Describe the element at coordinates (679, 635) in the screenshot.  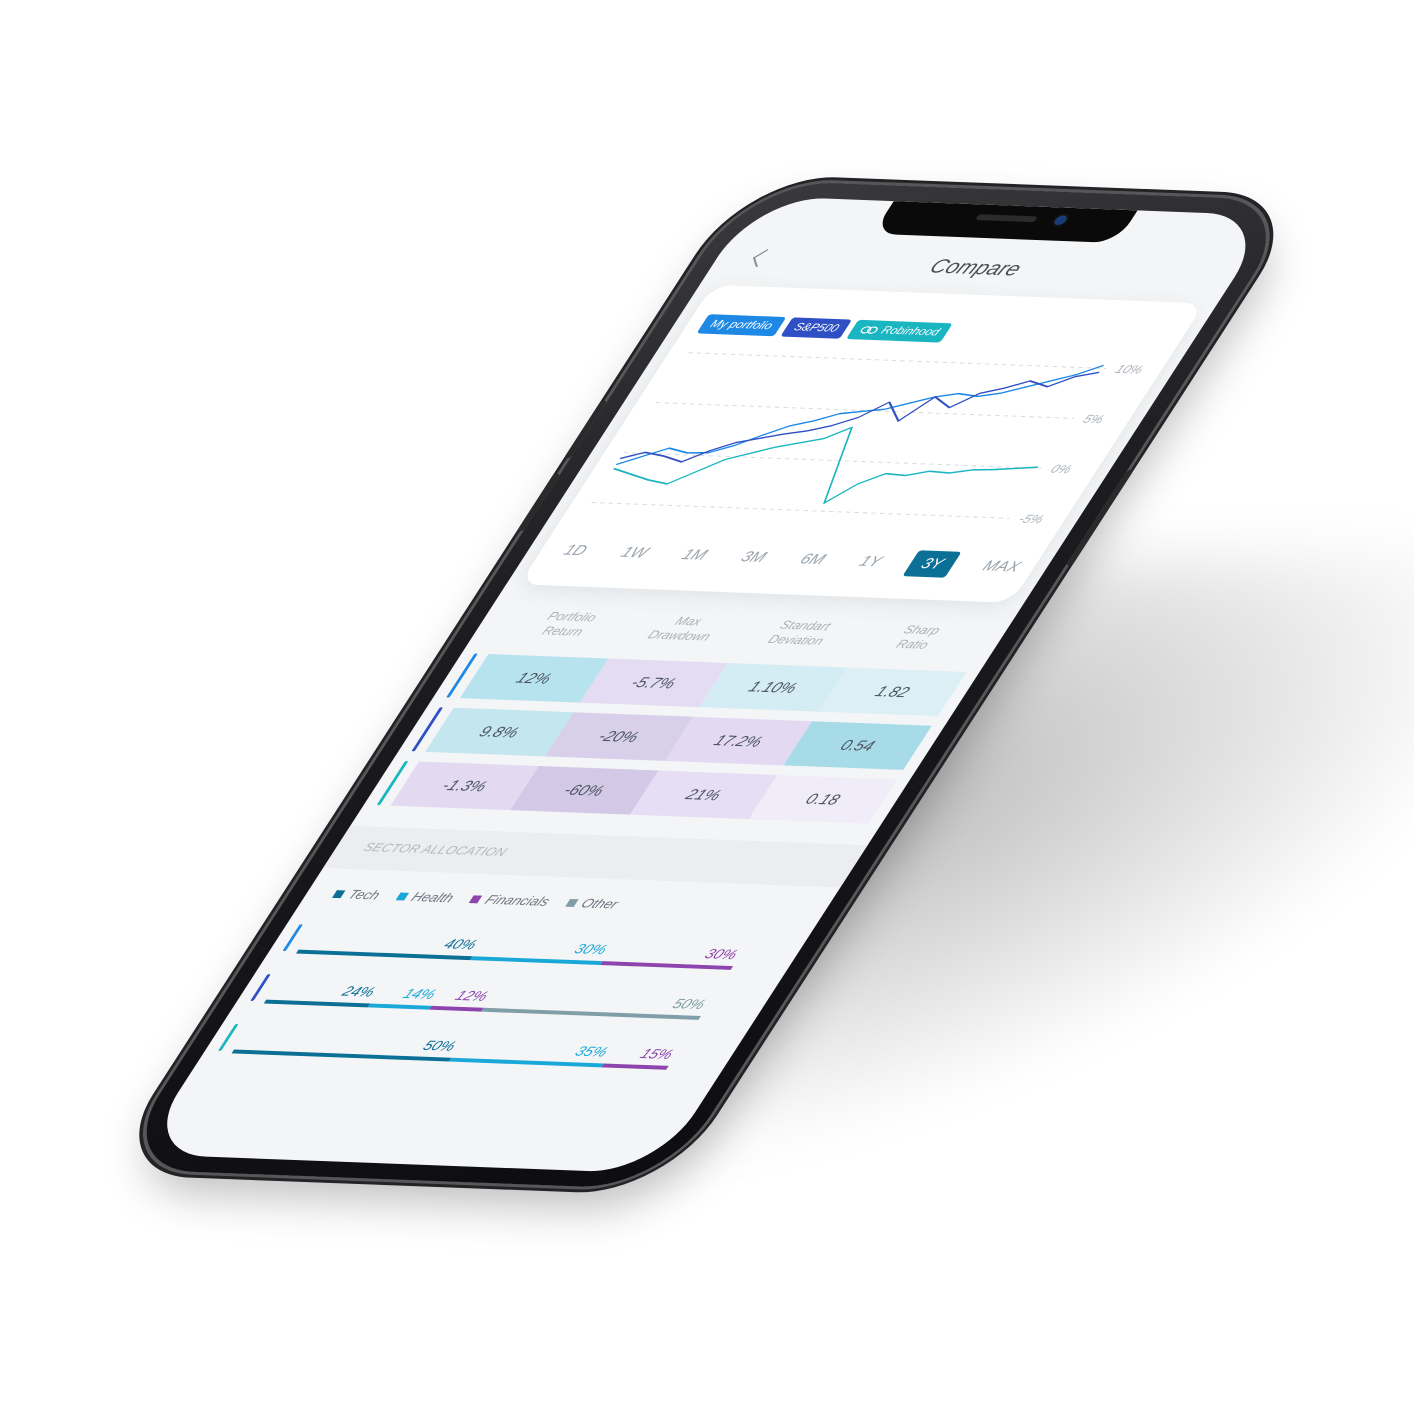
I see `stats-header-line: Drawdown` at that location.